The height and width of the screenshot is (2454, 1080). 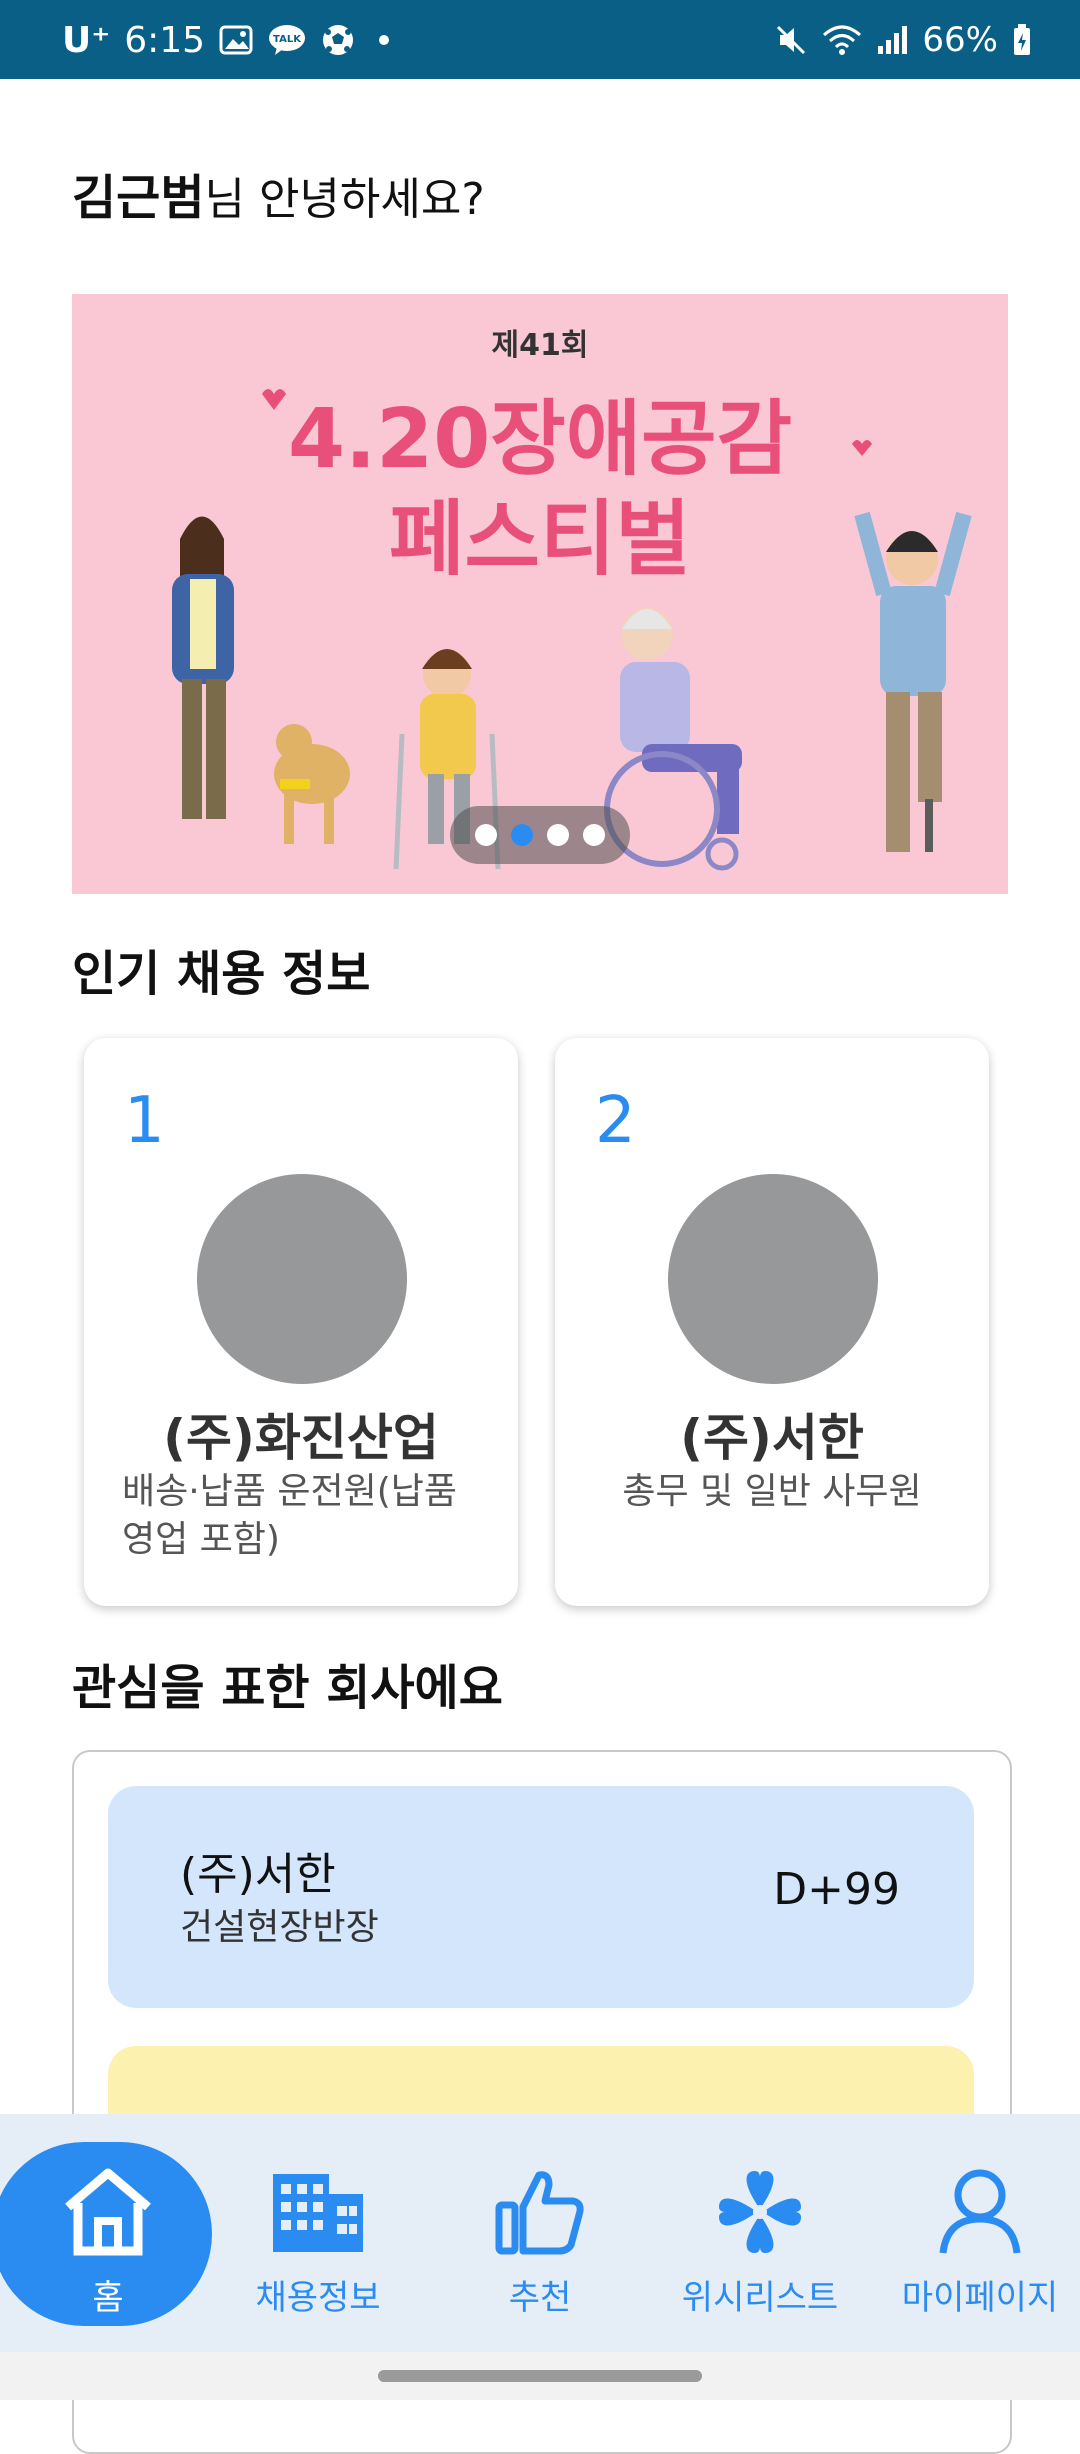 I want to click on job-card: 2 (주)서한 총무 및 일반 사무원, so click(x=772, y=1322).